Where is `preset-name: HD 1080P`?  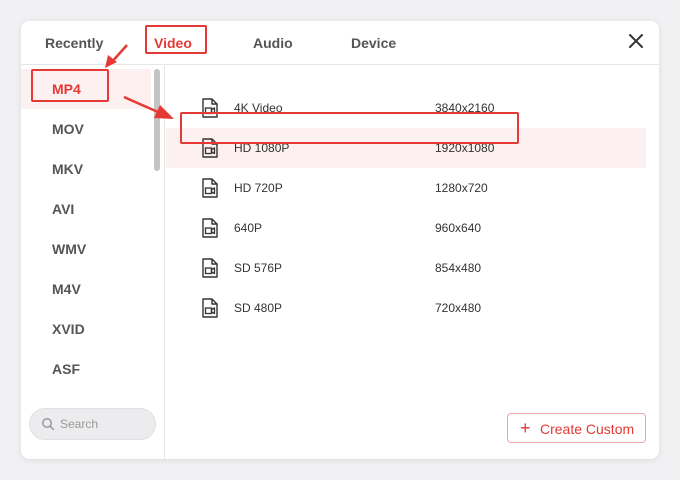
preset-name: HD 1080P is located at coordinates (262, 148).